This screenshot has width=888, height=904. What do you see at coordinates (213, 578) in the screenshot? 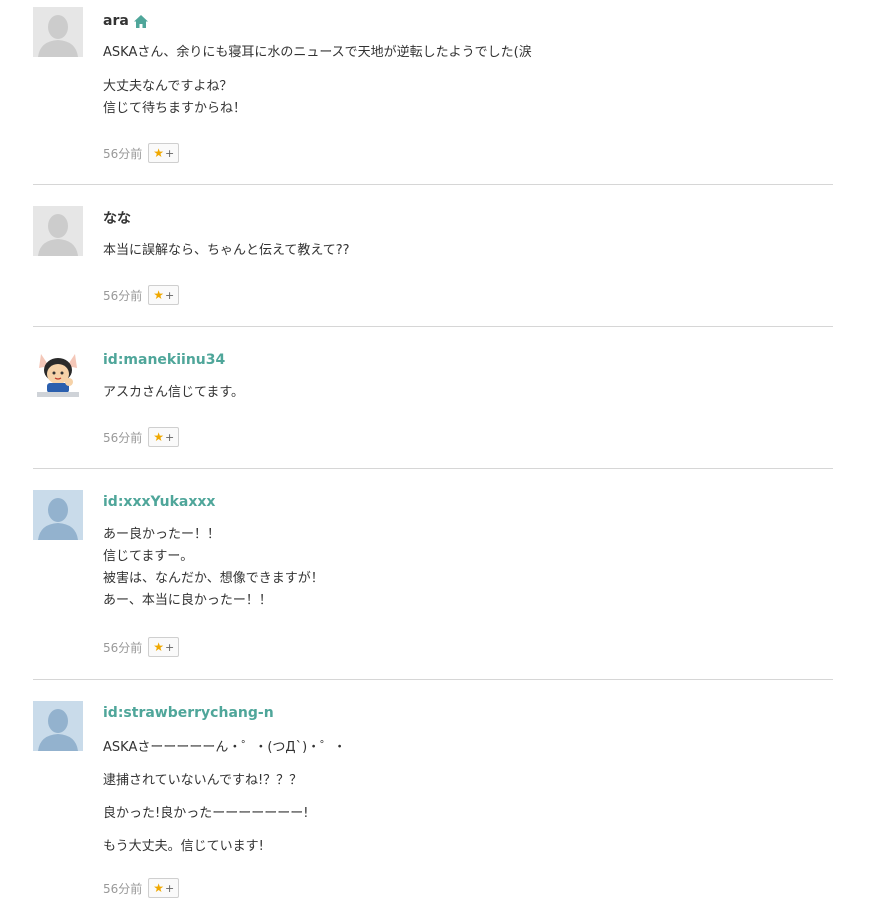
I see `comment-text-line: 被害は、なんだか、想像できますが！` at bounding box center [213, 578].